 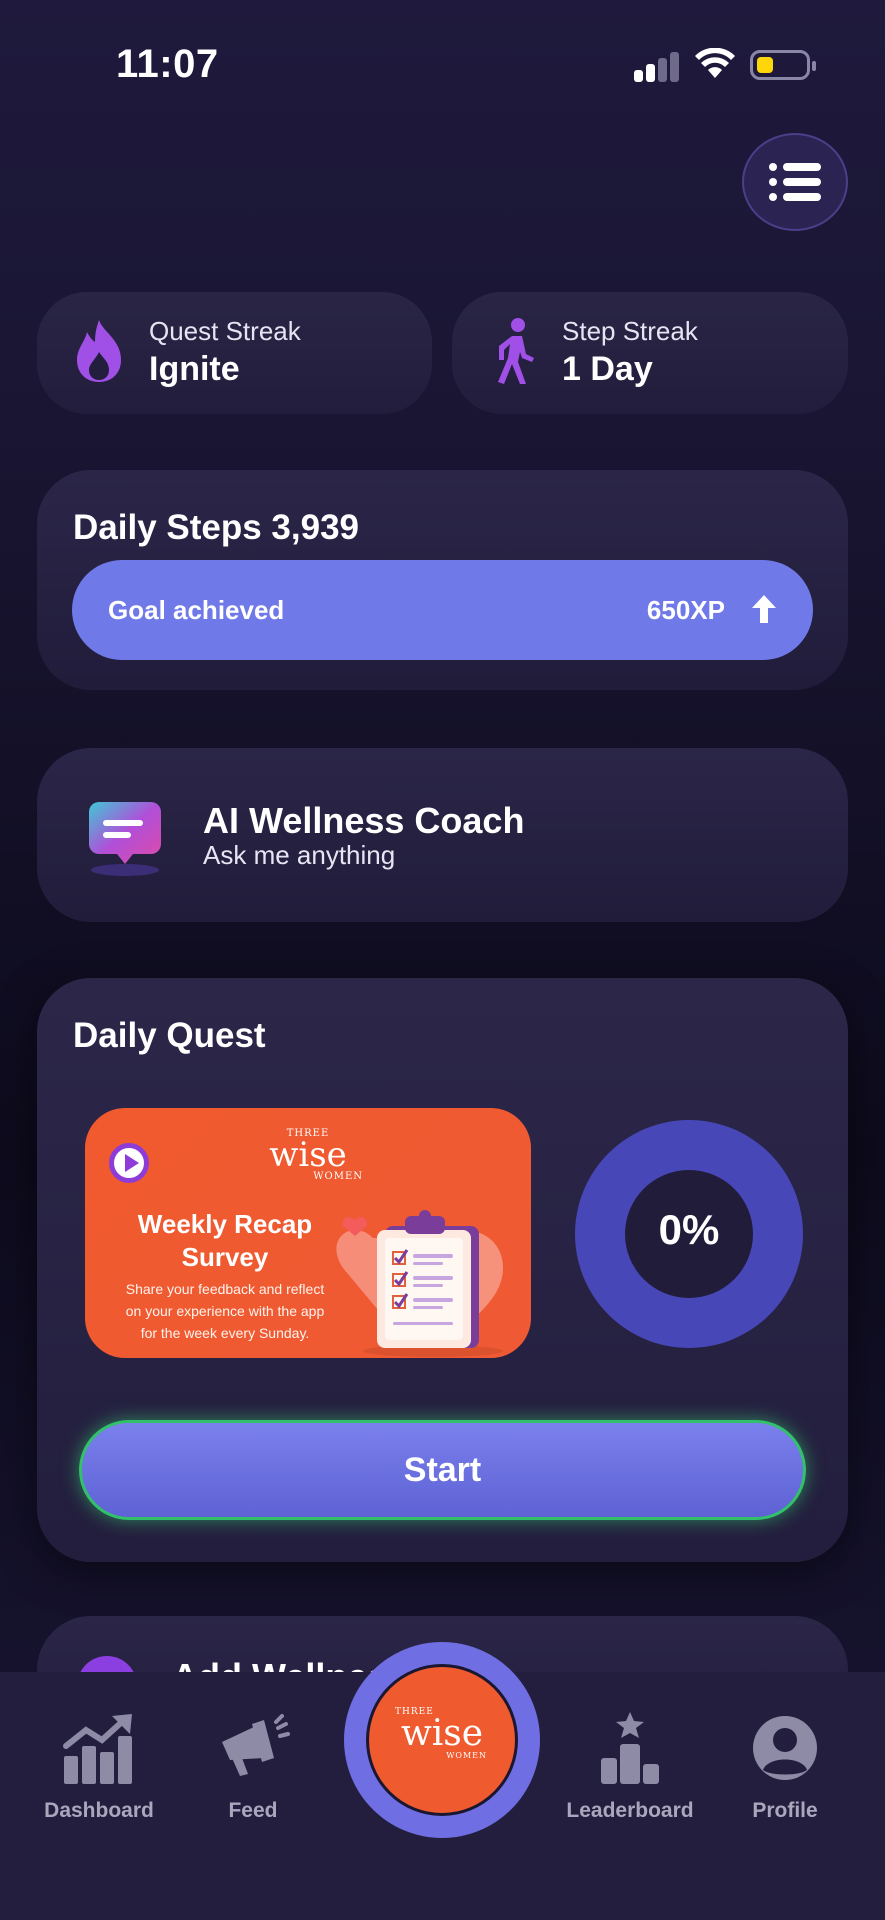 I want to click on nav-profile-label: Profile, so click(x=785, y=1810).